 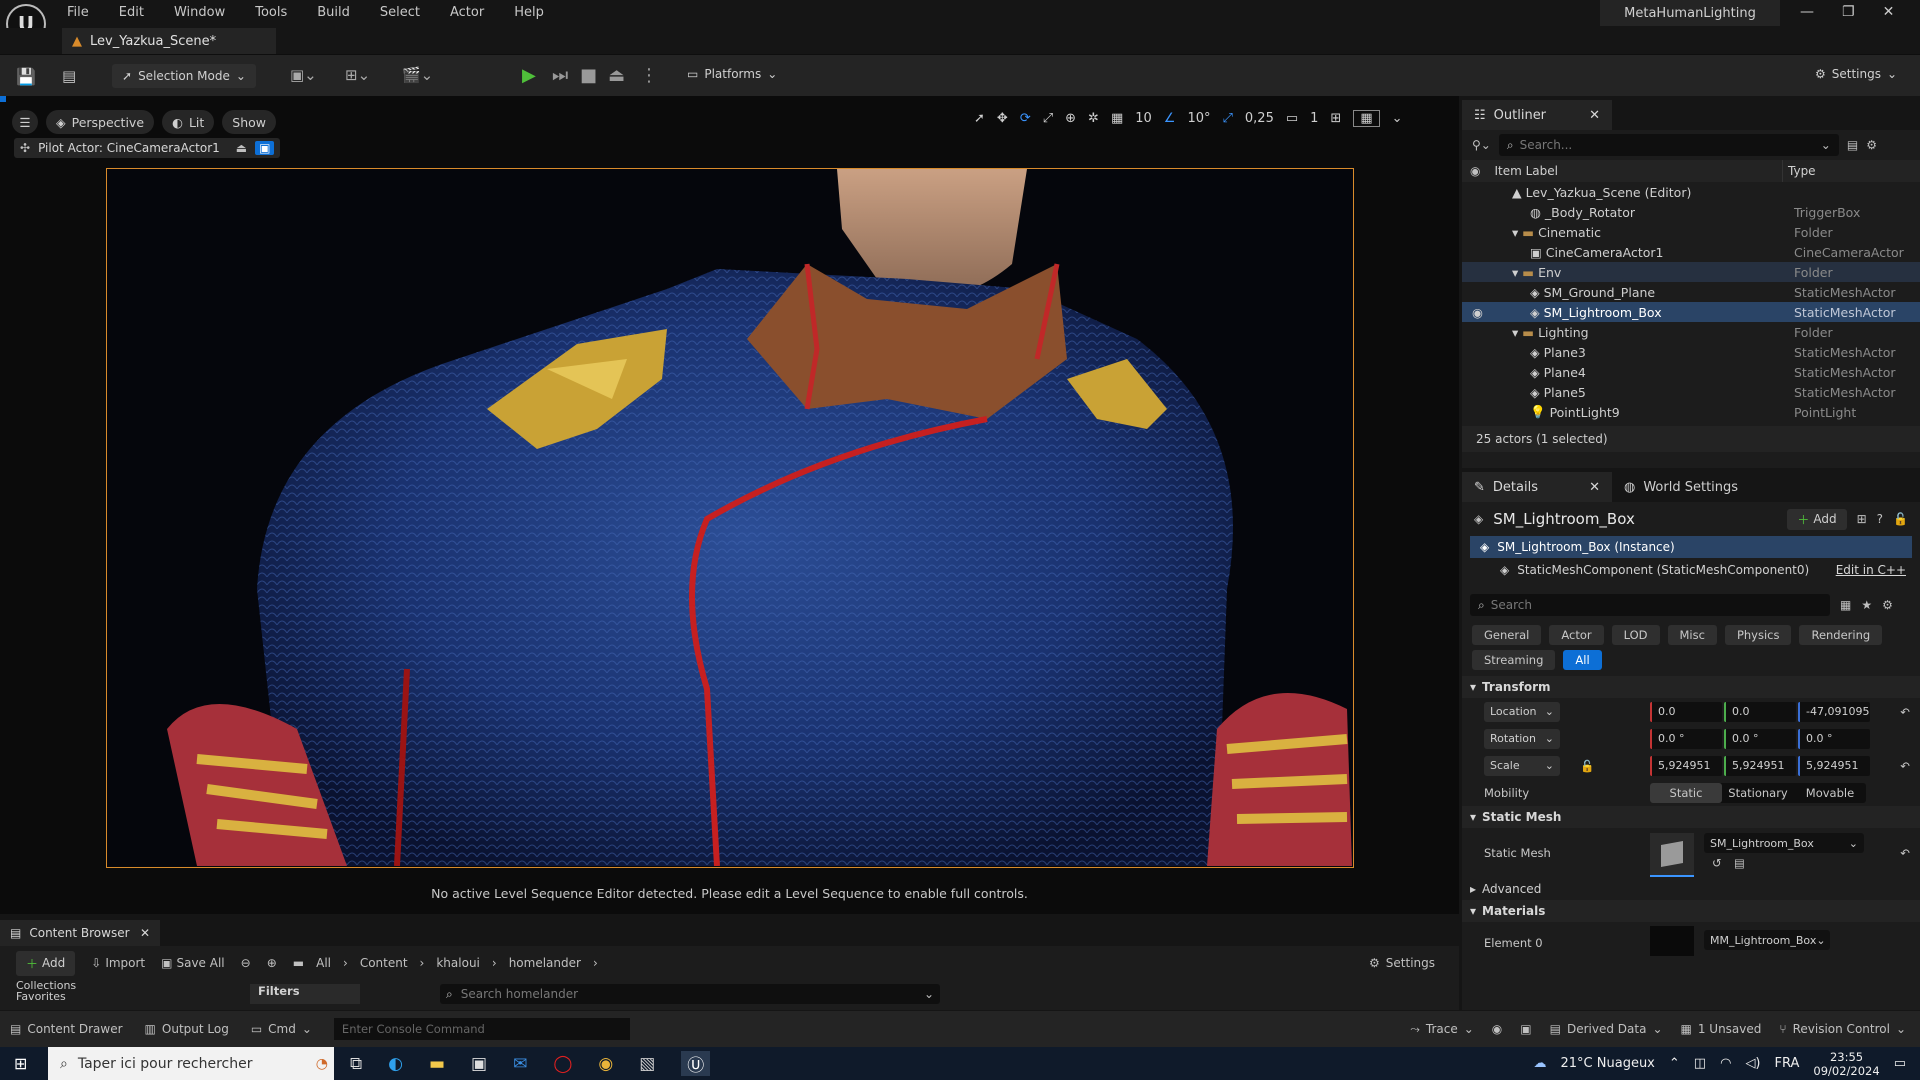 What do you see at coordinates (265, 148) in the screenshot?
I see `camera-lock-icon: ▣` at bounding box center [265, 148].